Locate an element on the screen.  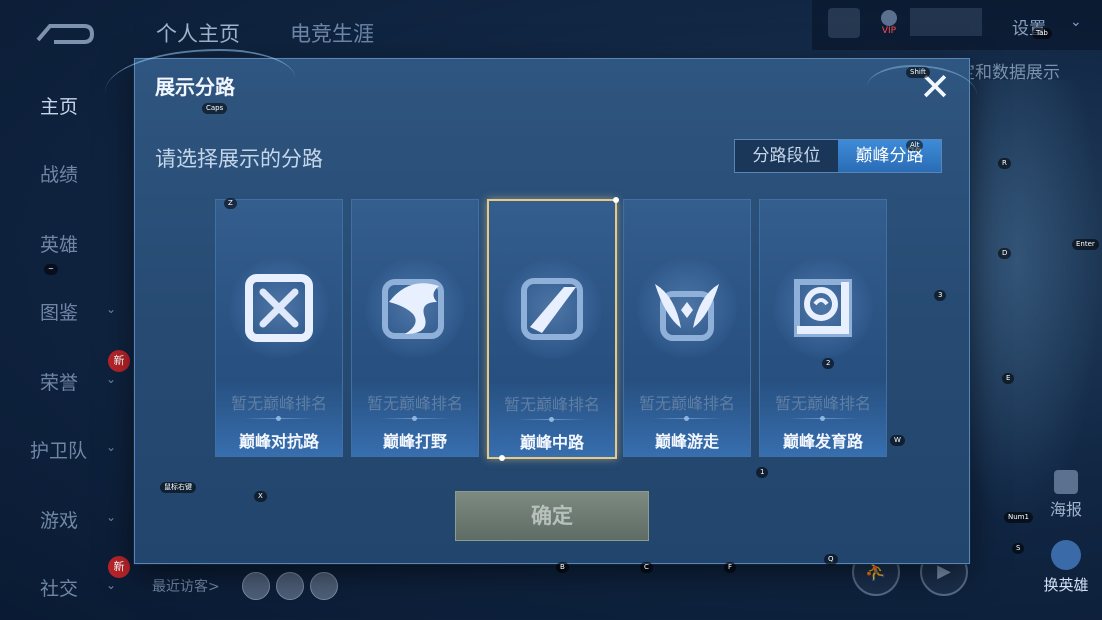
clash-lane-icon is located at coordinates (279, 308).